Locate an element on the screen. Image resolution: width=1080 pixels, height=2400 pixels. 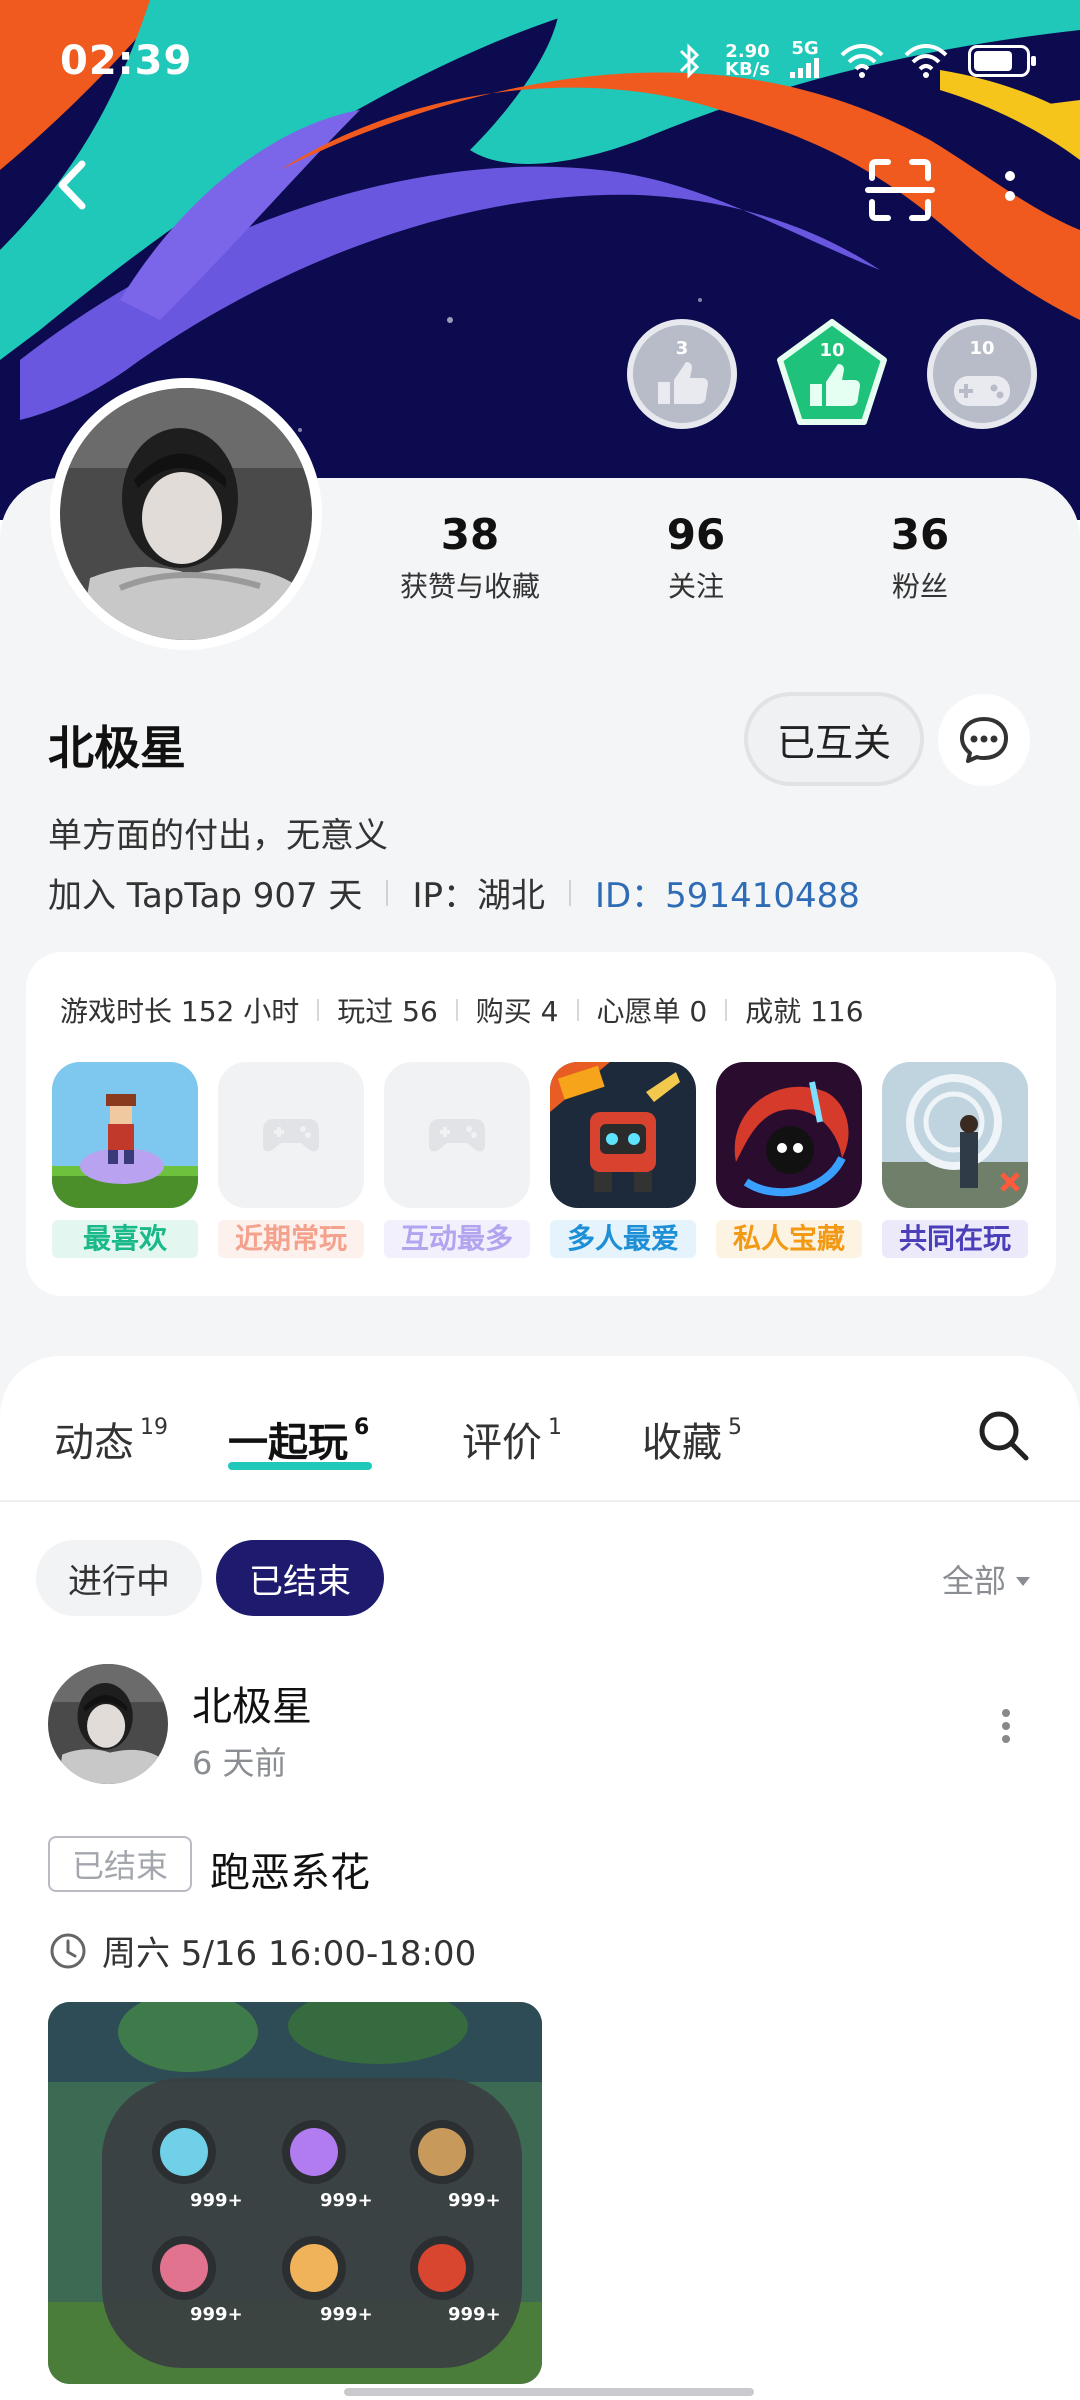
tab-label: 一起玩 is located at coordinates (288, 1443).